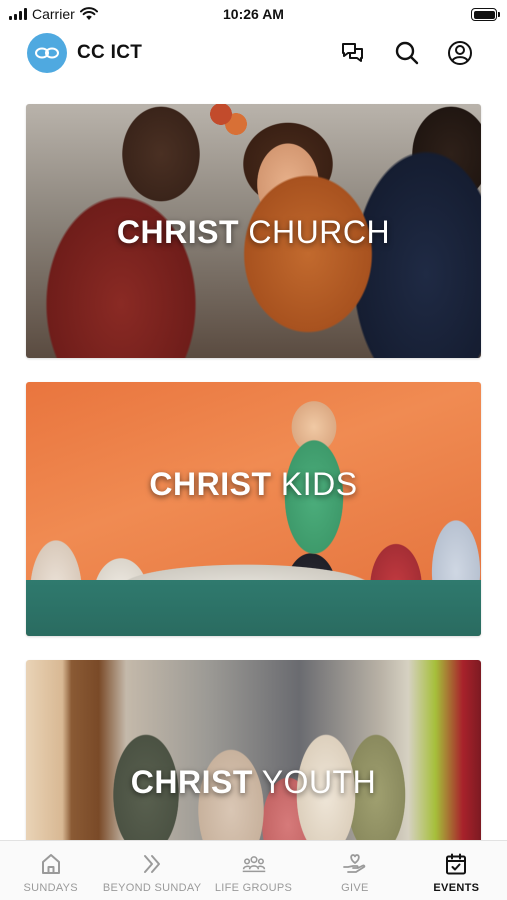 The image size is (507, 900). I want to click on tab-label: LIFE GROUPS, so click(253, 888).